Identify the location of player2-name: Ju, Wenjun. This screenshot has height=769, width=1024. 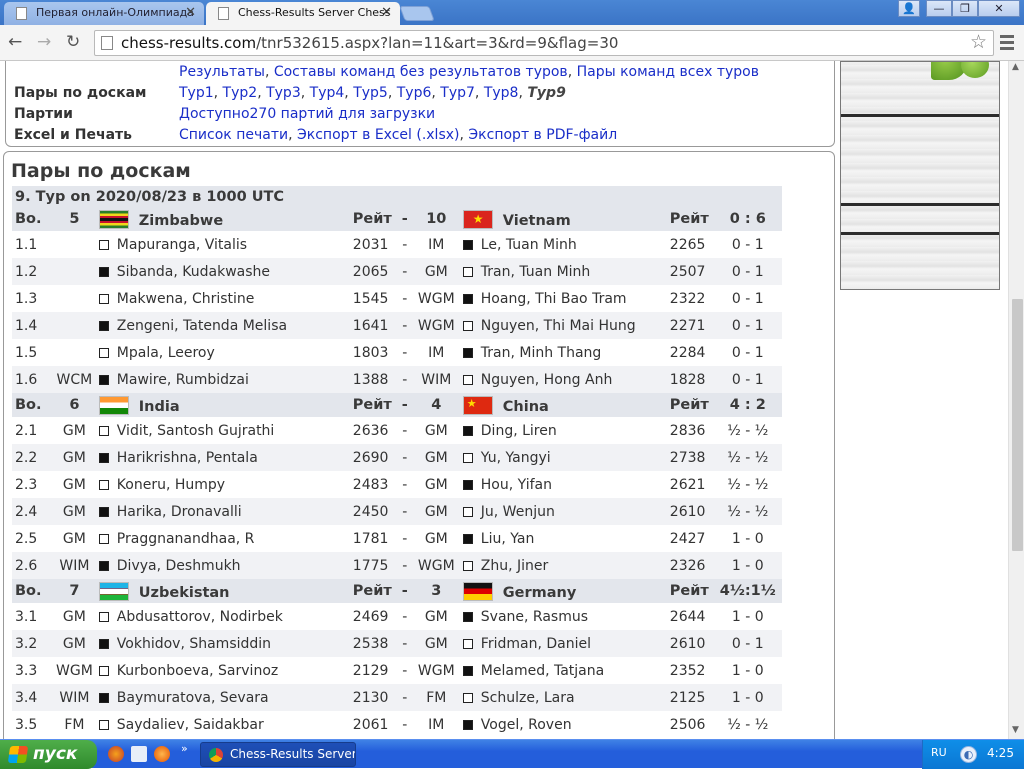
(518, 512).